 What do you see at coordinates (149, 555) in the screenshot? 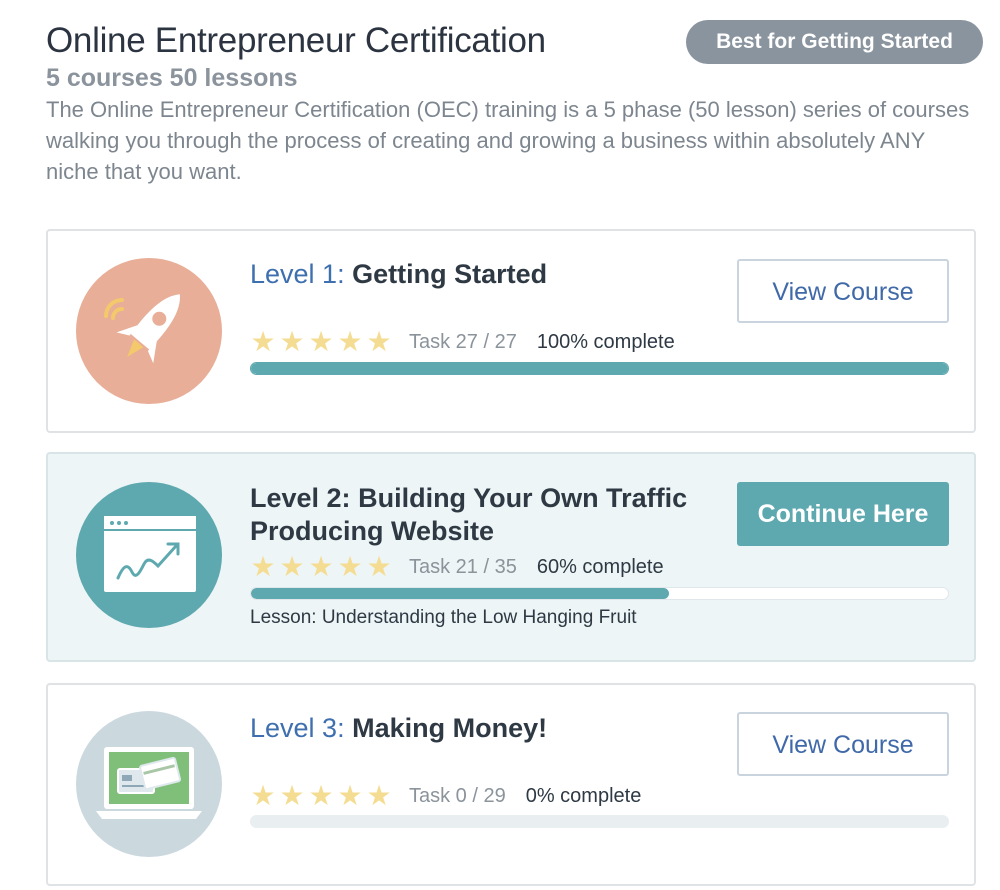
I see `website-chart-icon` at bounding box center [149, 555].